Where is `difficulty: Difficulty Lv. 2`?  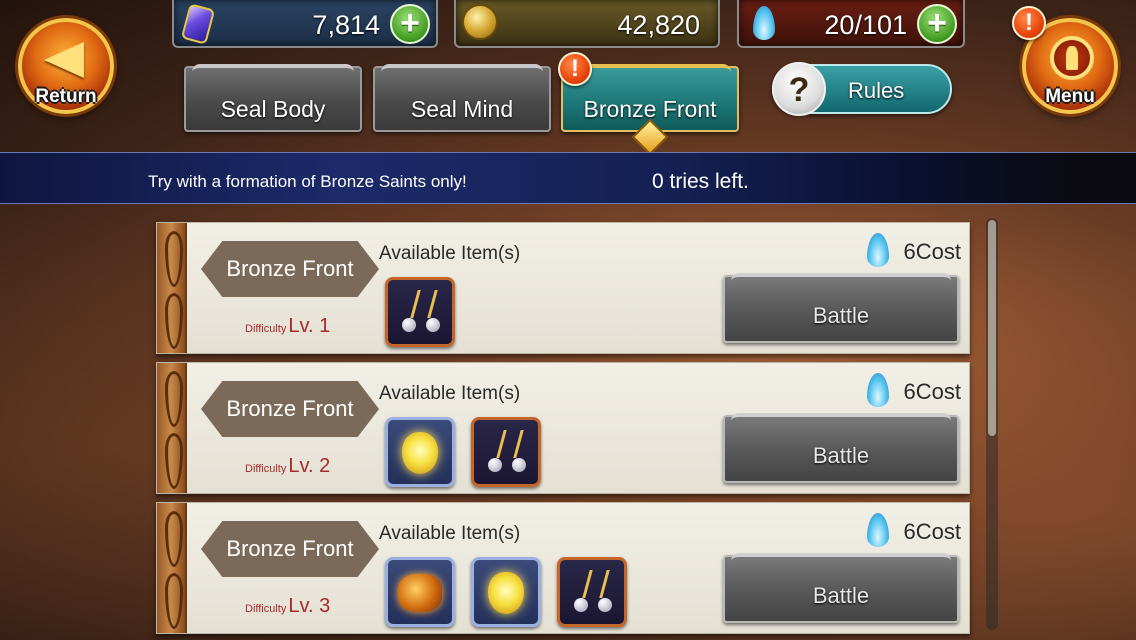
difficulty: Difficulty Lv. 2 is located at coordinates (287, 466).